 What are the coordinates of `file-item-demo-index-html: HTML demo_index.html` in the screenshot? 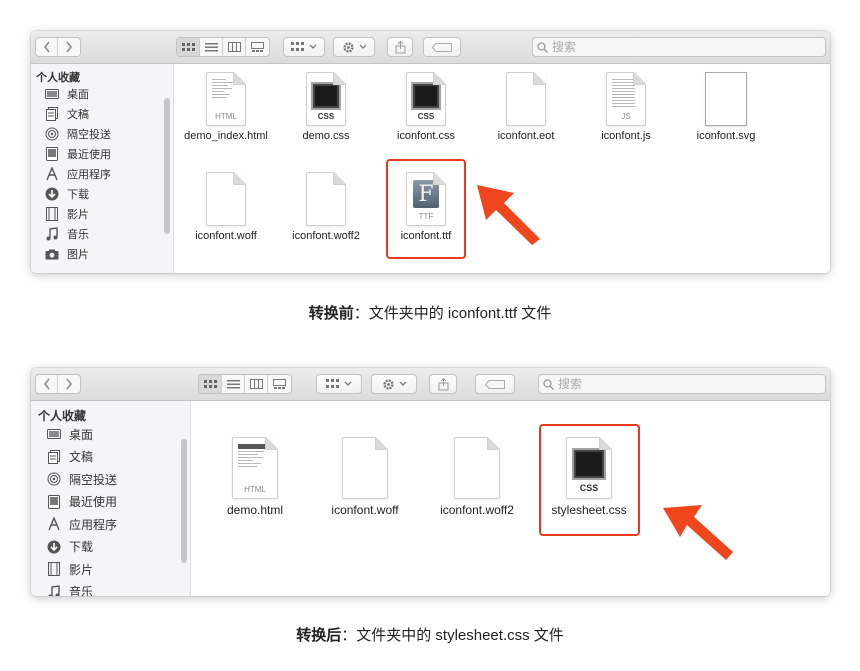 It's located at (226, 107).